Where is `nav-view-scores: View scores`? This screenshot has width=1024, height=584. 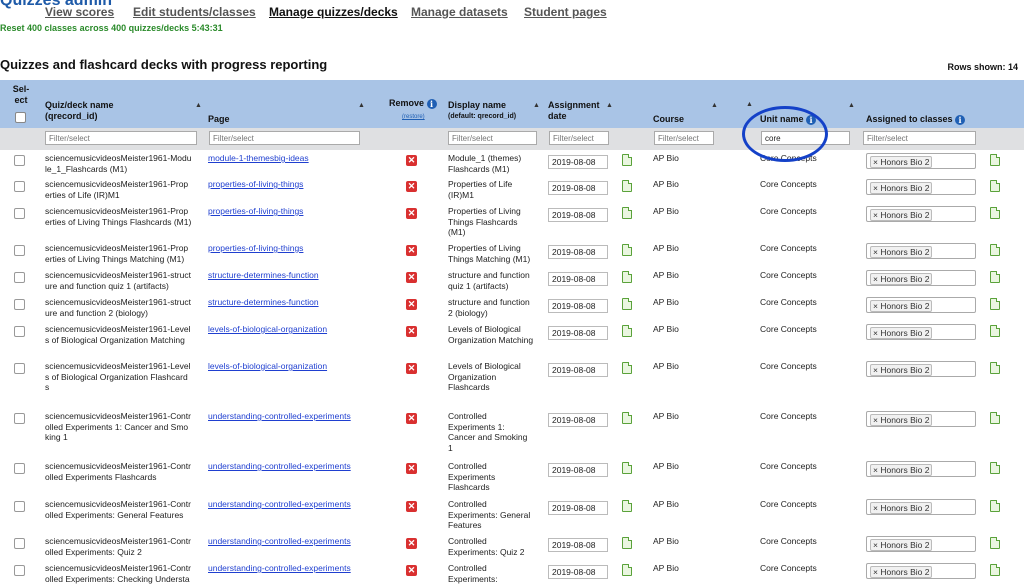
nav-view-scores: View scores is located at coordinates (79, 12).